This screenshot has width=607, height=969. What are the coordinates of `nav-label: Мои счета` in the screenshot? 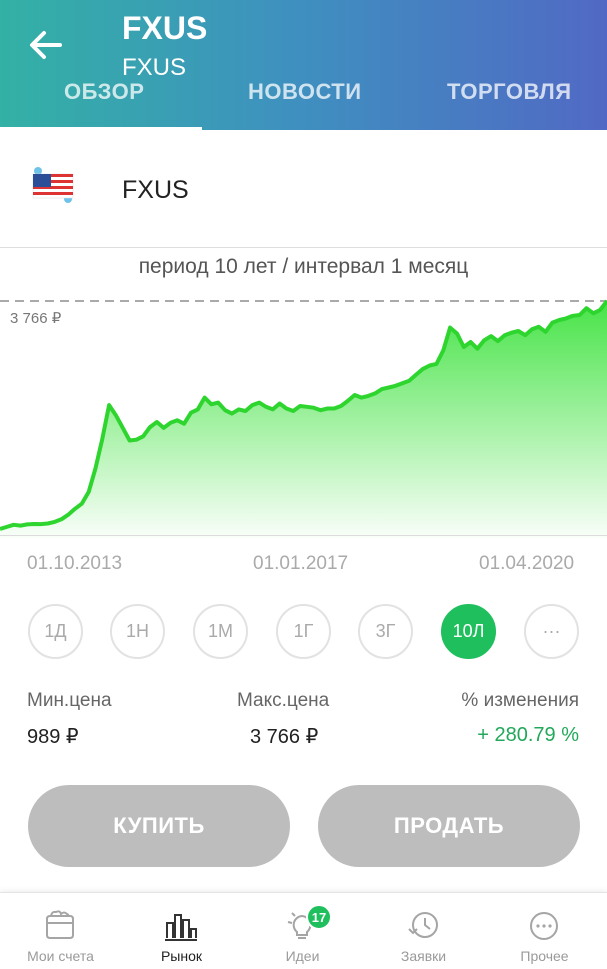 It's located at (60, 956).